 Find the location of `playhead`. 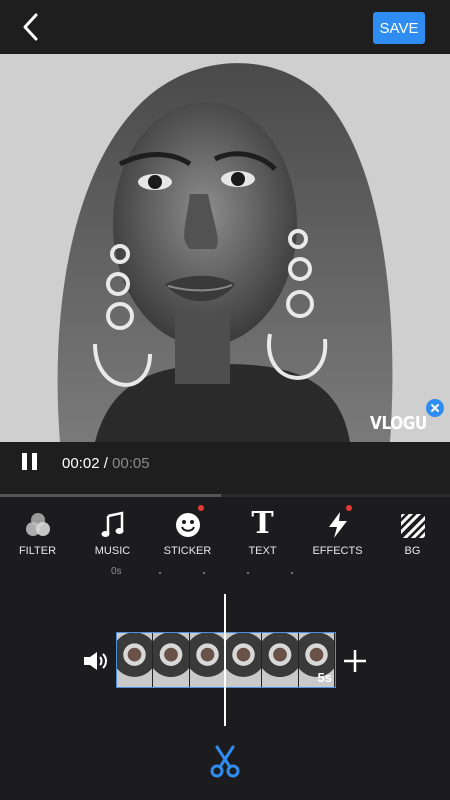

playhead is located at coordinates (225, 660).